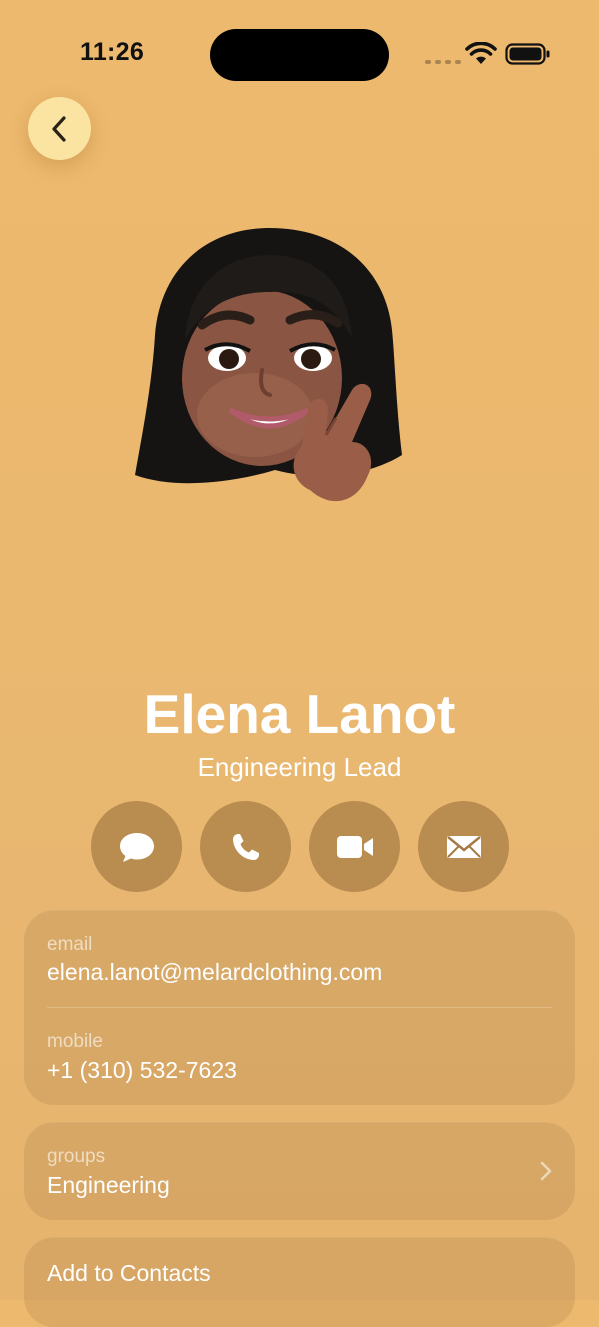 Image resolution: width=599 pixels, height=1327 pixels. Describe the element at coordinates (299, 767) in the screenshot. I see `contact-subtitle: Engineering Lead` at that location.